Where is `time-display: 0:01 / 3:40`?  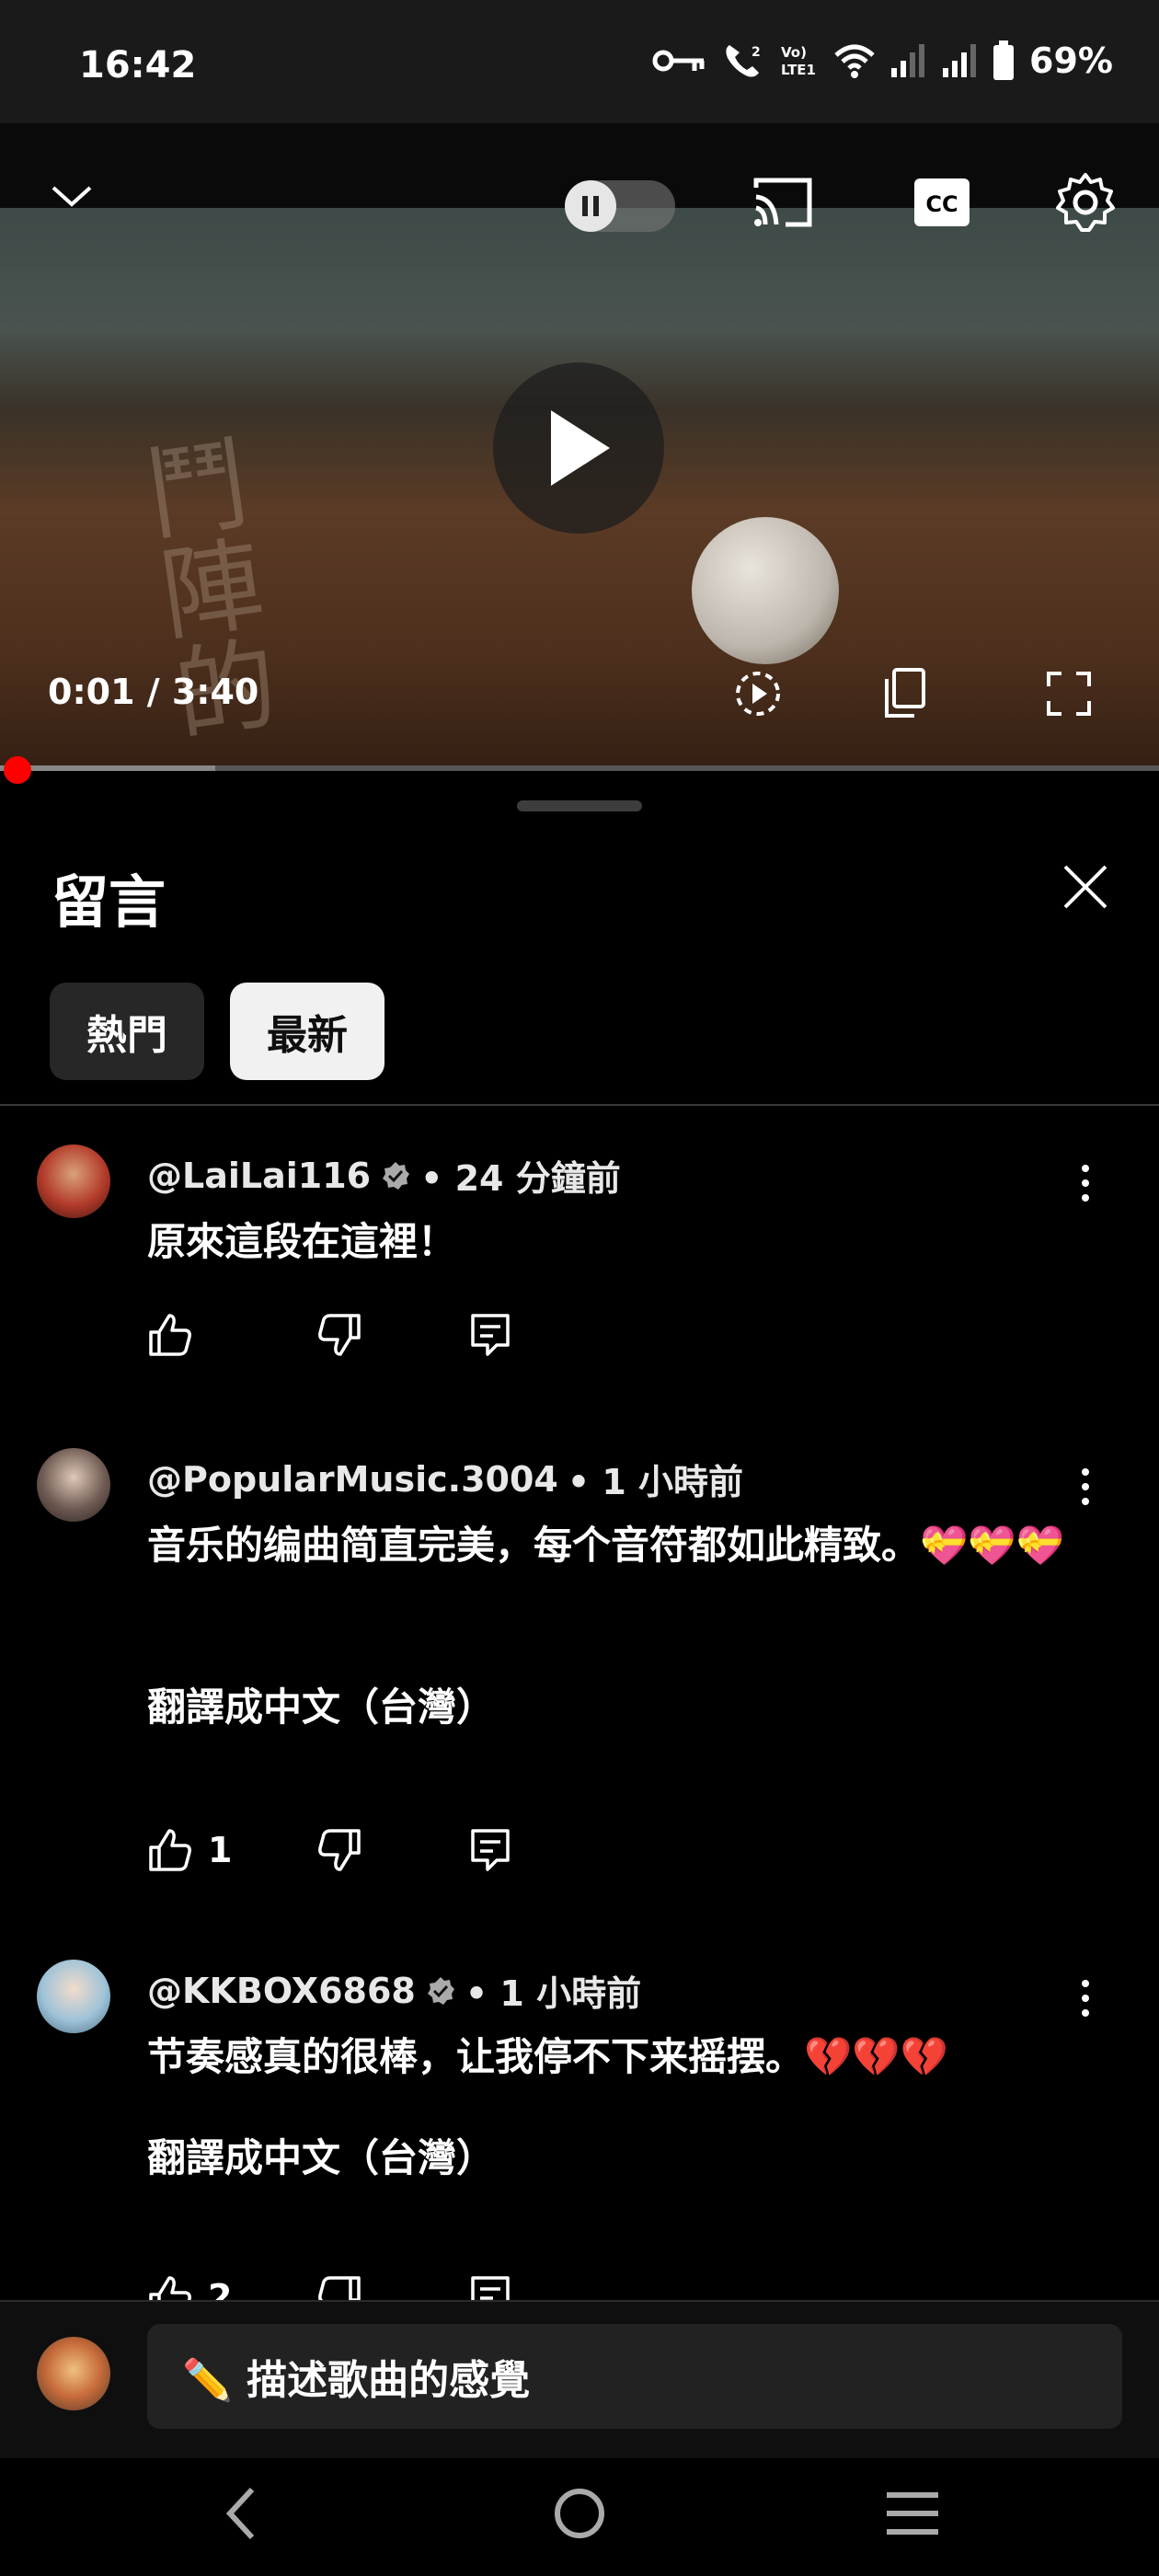 time-display: 0:01 / 3:40 is located at coordinates (153, 692).